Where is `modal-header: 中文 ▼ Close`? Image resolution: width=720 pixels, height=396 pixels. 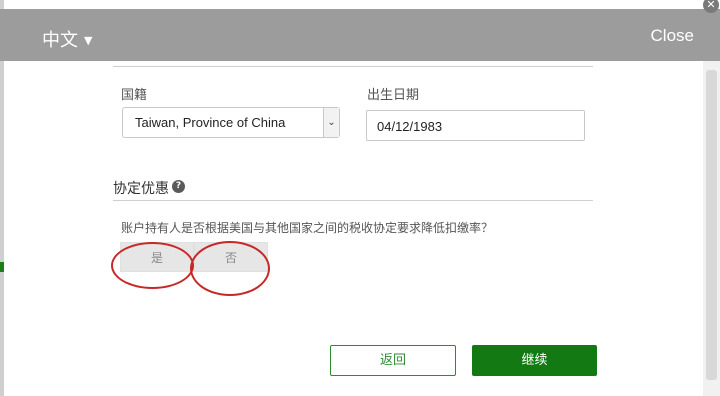
modal-header: 中文 ▼ Close is located at coordinates (360, 35).